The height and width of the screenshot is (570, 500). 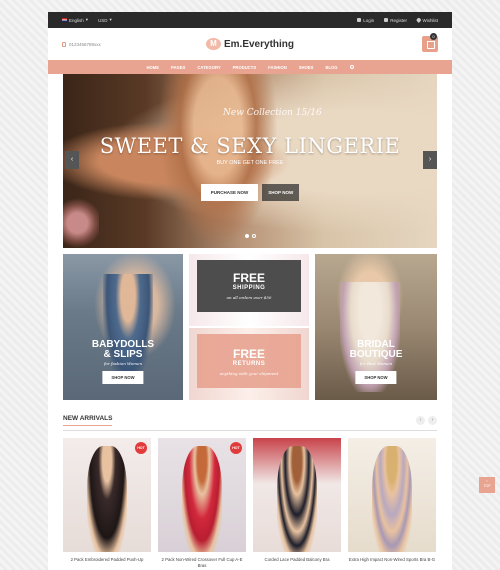 I want to click on free-shipping-title: FREE, so click(x=248, y=278).